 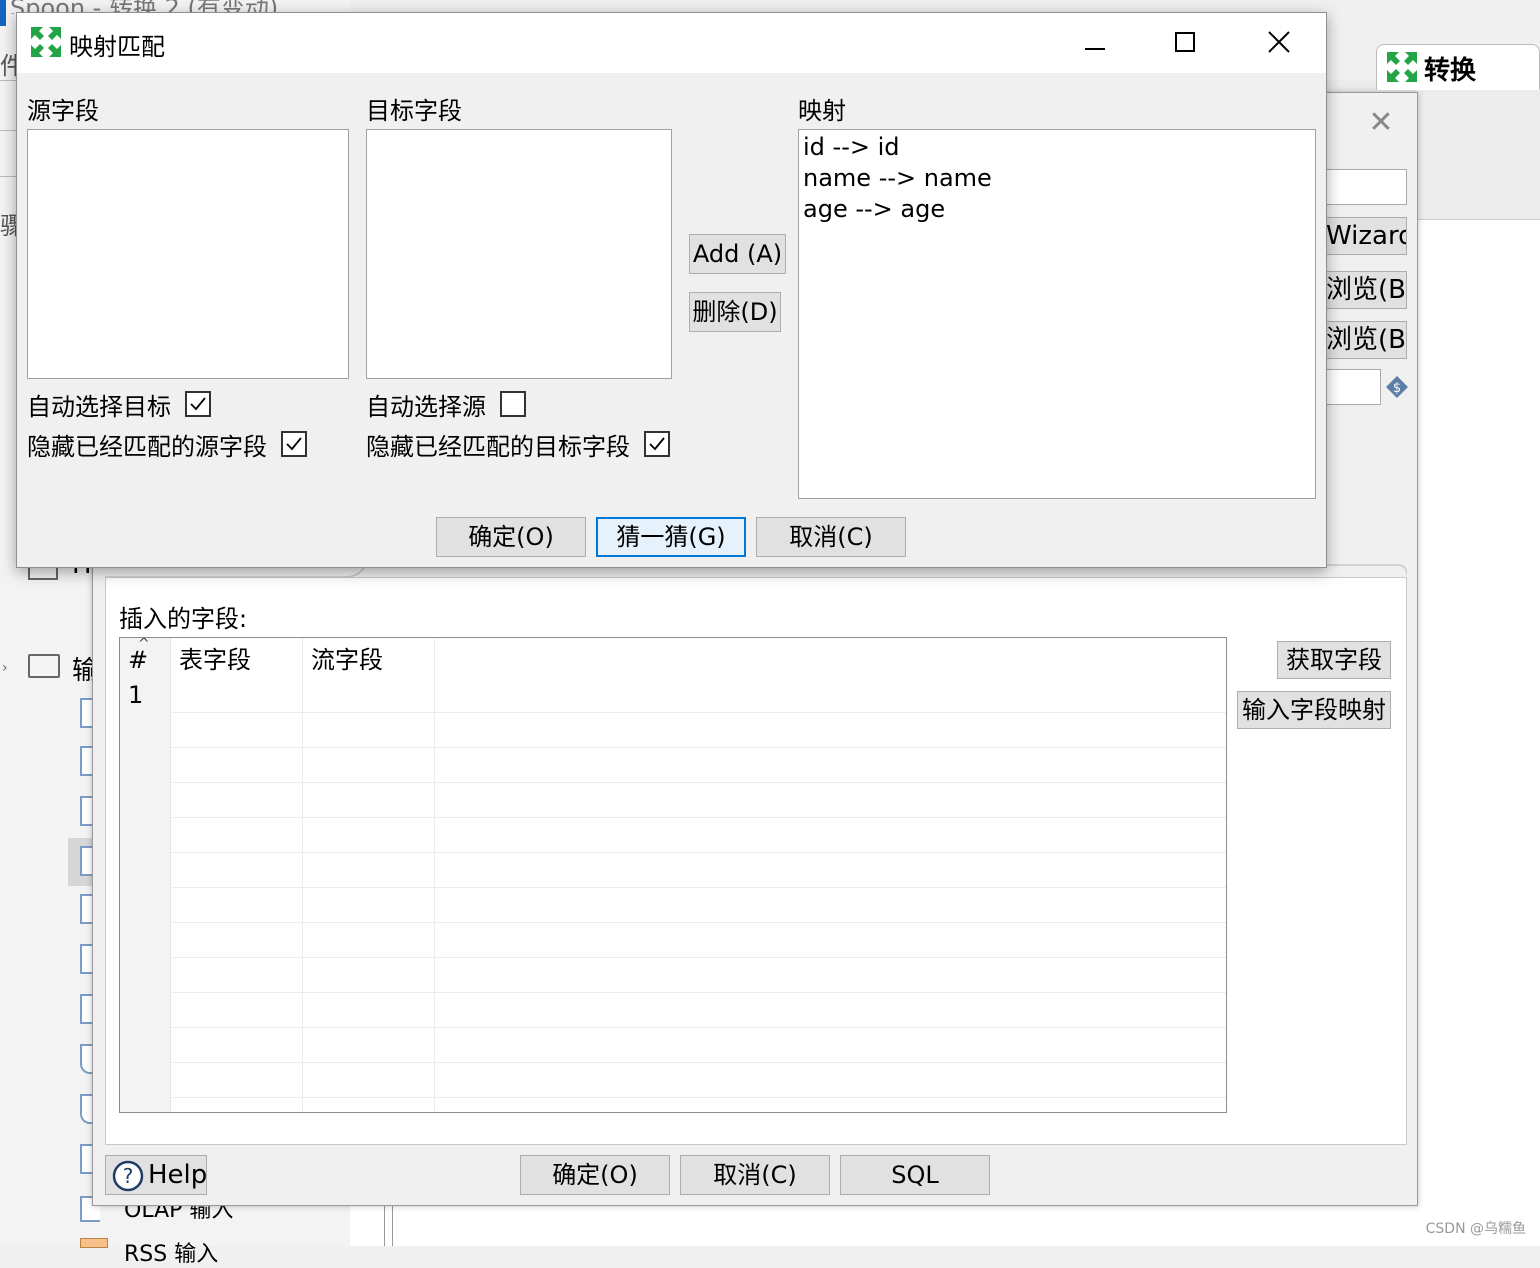 I want to click on help-icon: ?, so click(x=128, y=1176).